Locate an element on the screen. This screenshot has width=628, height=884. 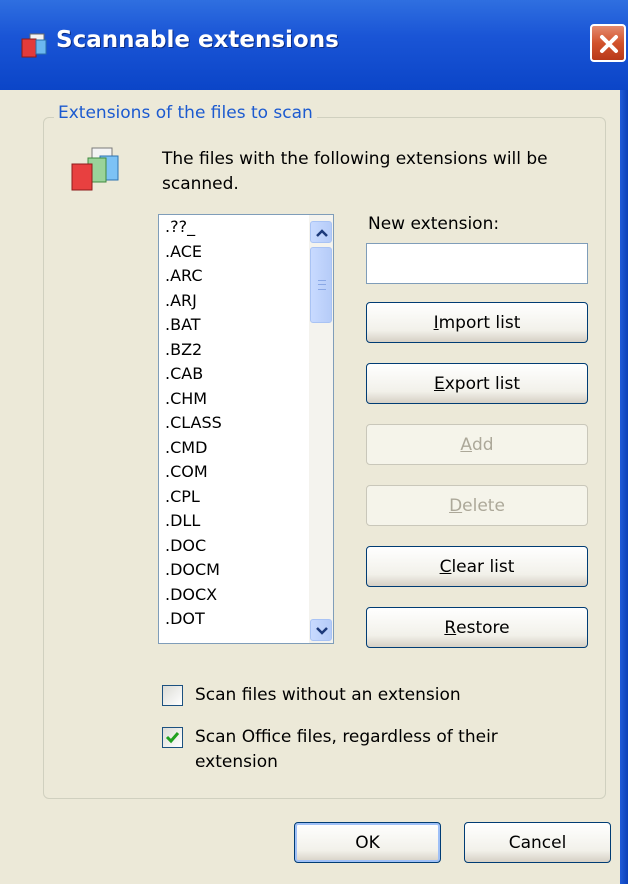
scan-no-extension-checkbox is located at coordinates (172, 695).